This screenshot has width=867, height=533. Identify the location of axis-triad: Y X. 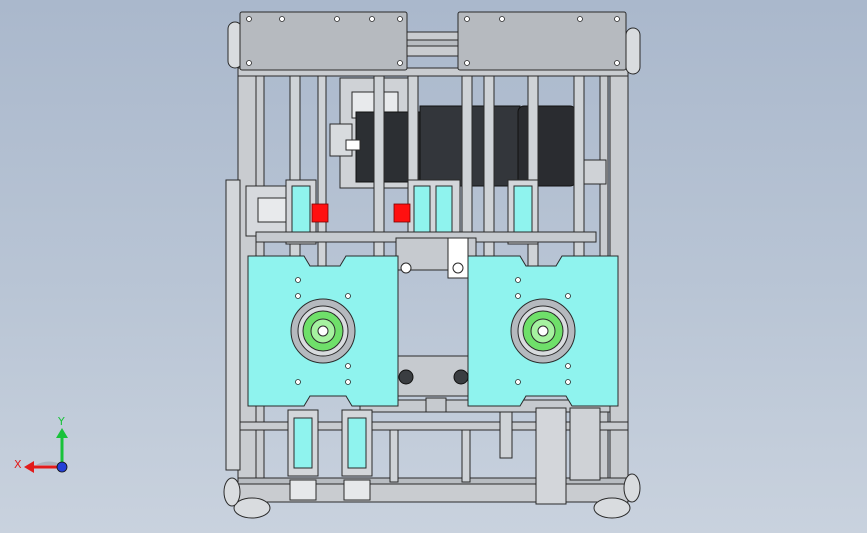
(41, 444).